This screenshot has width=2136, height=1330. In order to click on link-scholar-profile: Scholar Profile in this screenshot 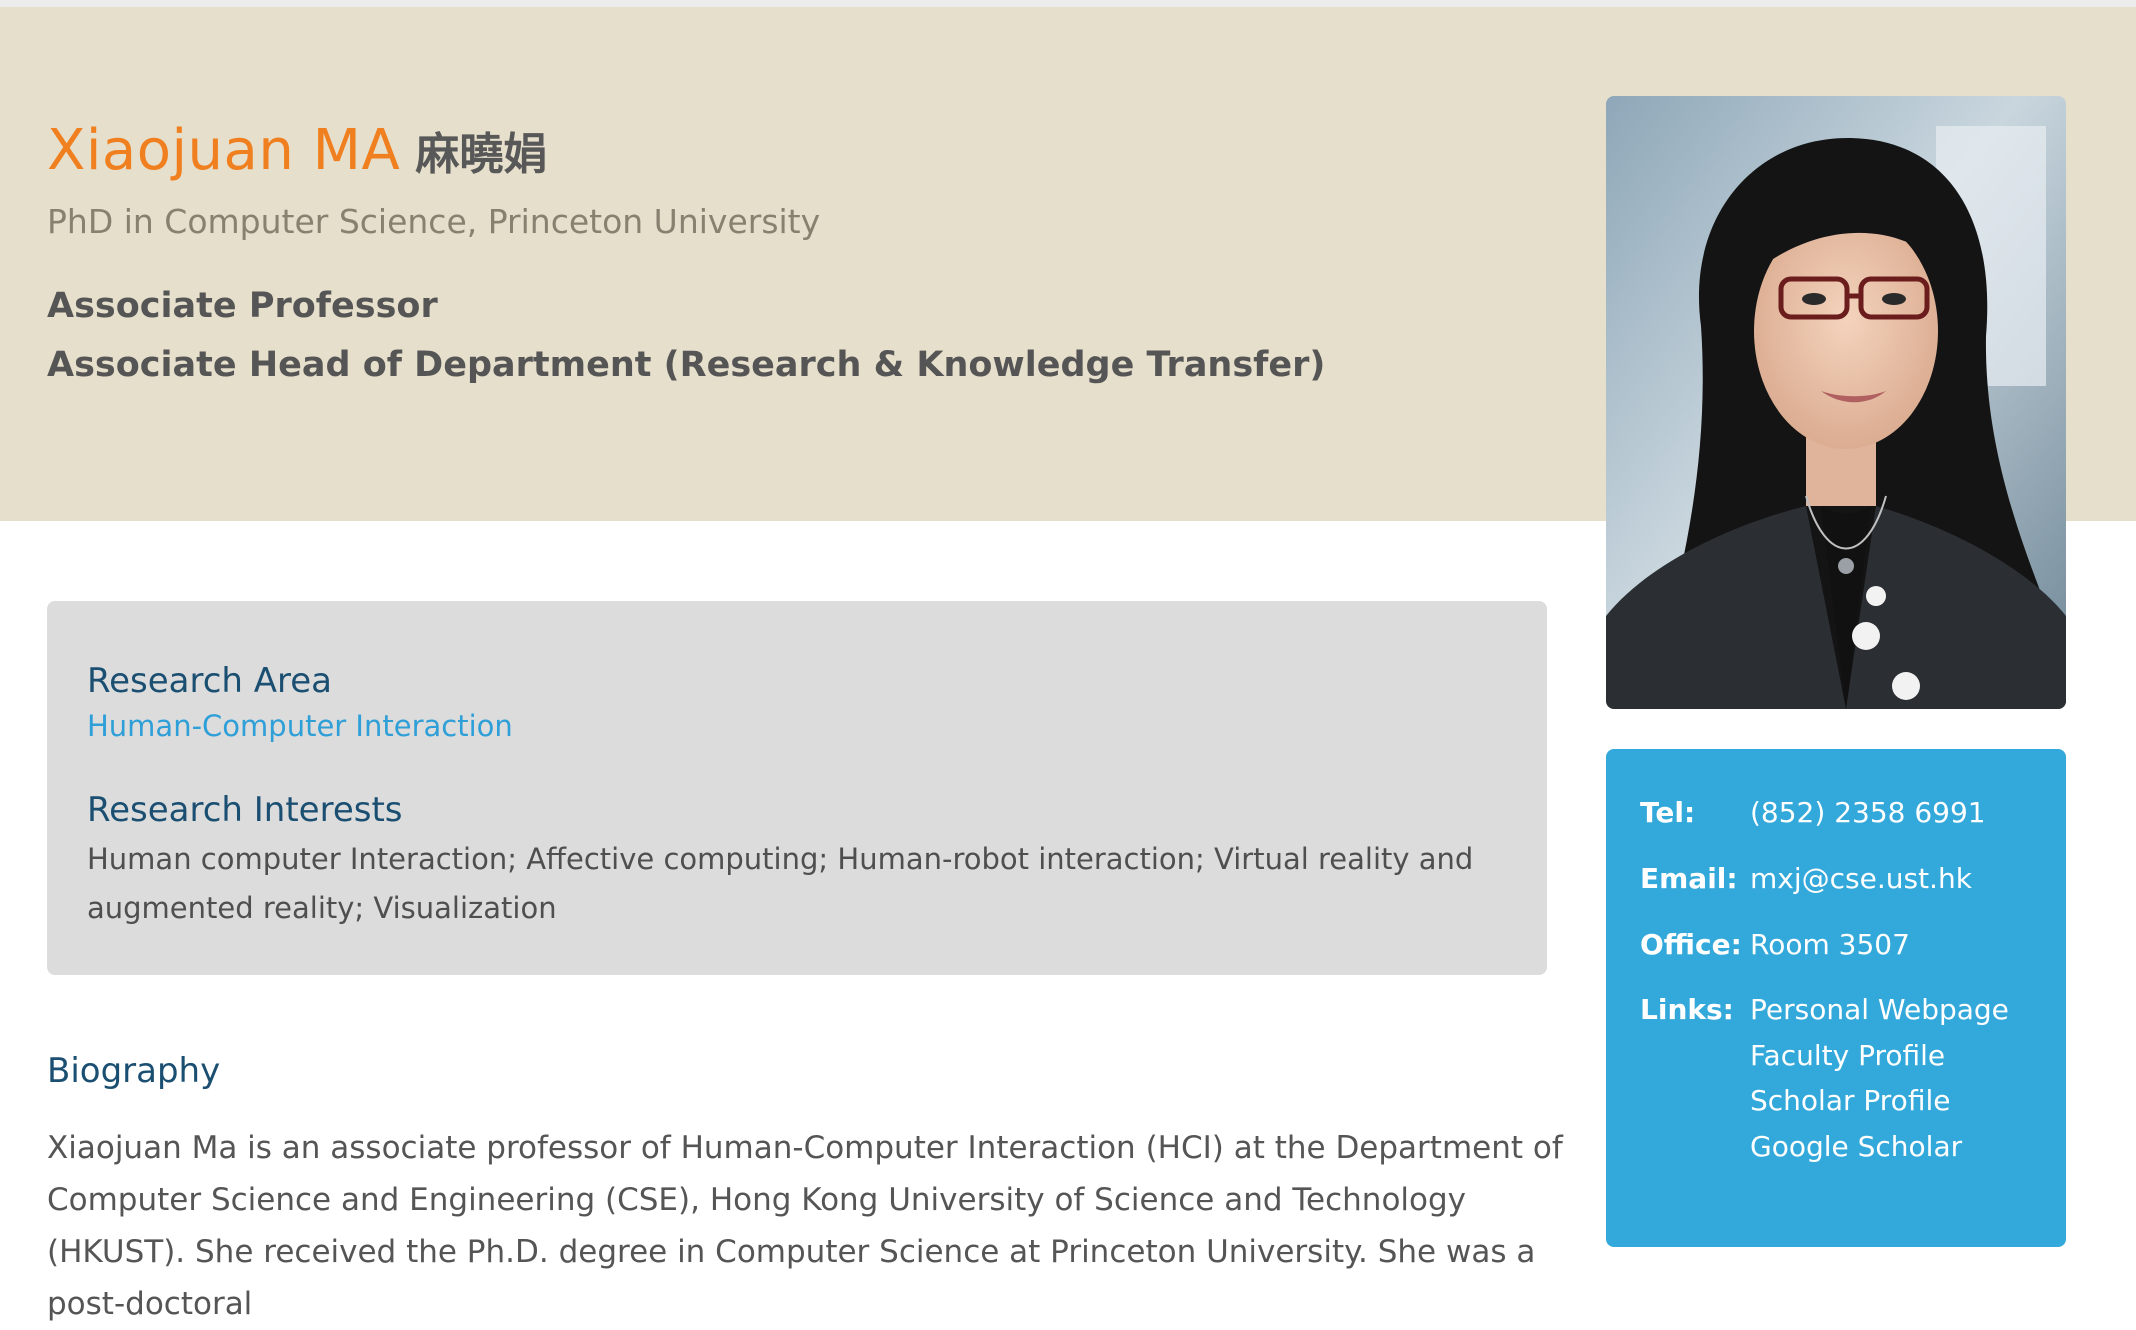, I will do `click(1850, 1100)`.